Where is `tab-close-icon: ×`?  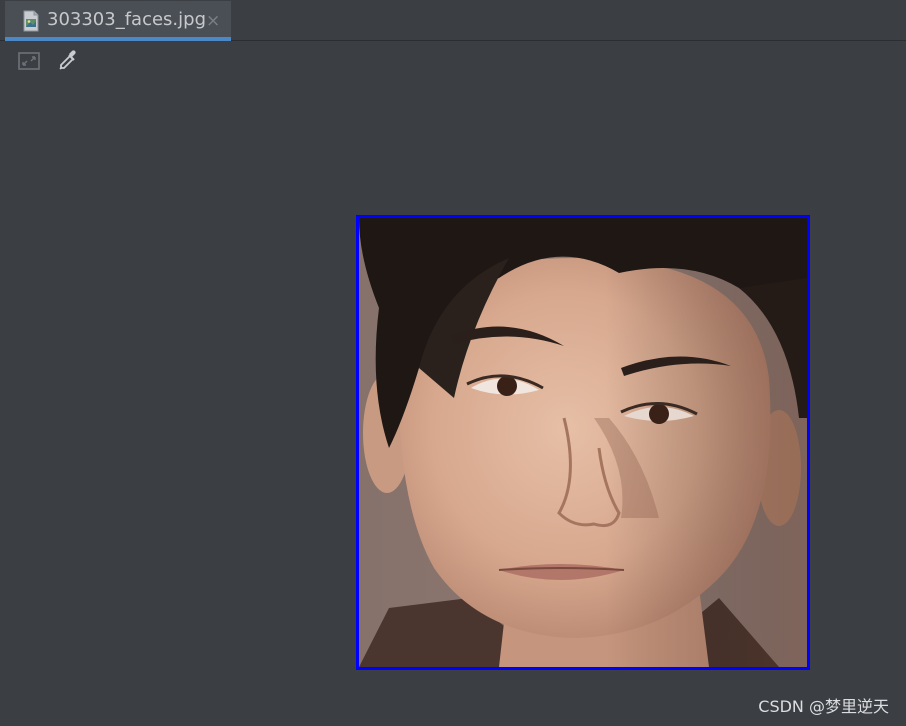
tab-close-icon: × is located at coordinates (213, 21).